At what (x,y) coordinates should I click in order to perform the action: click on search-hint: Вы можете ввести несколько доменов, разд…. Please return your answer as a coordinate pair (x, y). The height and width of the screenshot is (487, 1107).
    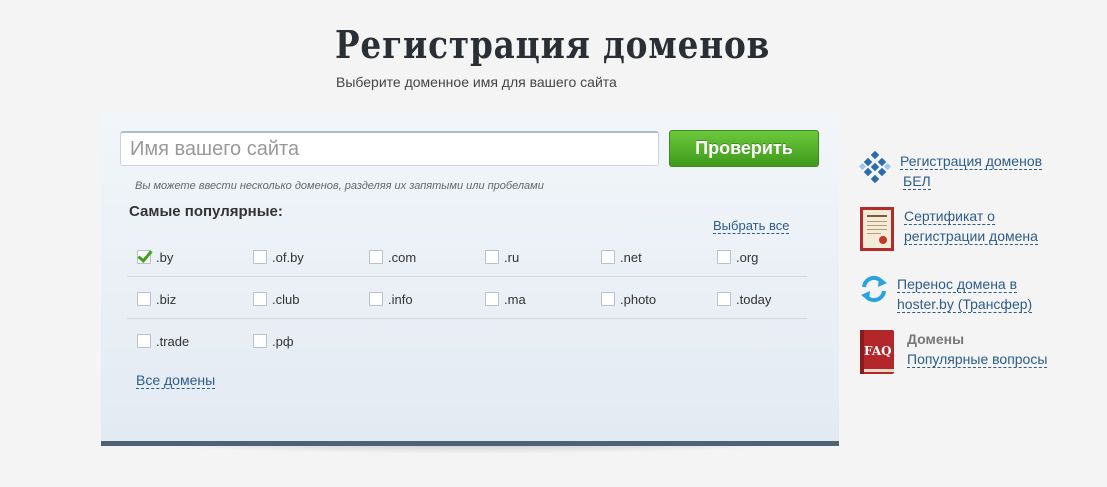
    Looking at the image, I should click on (339, 186).